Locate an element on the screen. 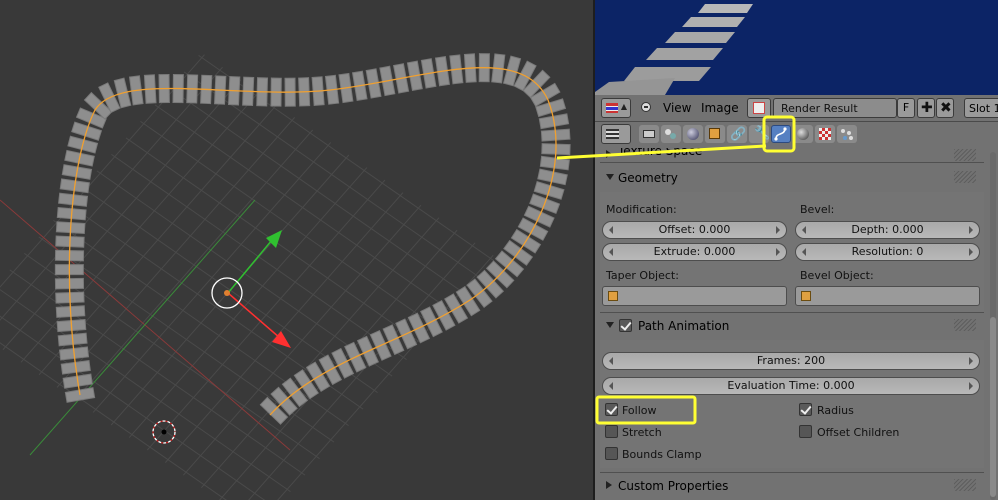  texture-tab is located at coordinates (825, 134).